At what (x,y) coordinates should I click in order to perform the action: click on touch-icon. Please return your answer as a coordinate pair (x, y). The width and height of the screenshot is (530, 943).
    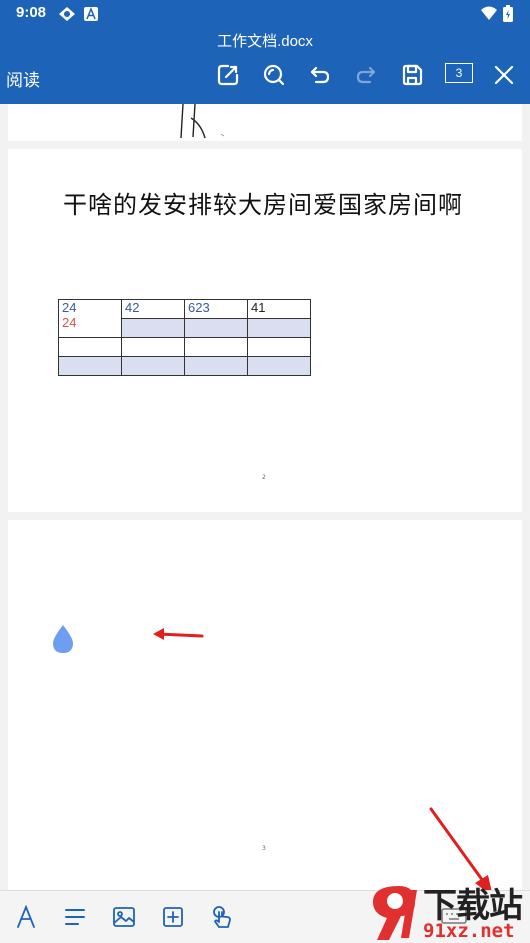
    Looking at the image, I should click on (222, 917).